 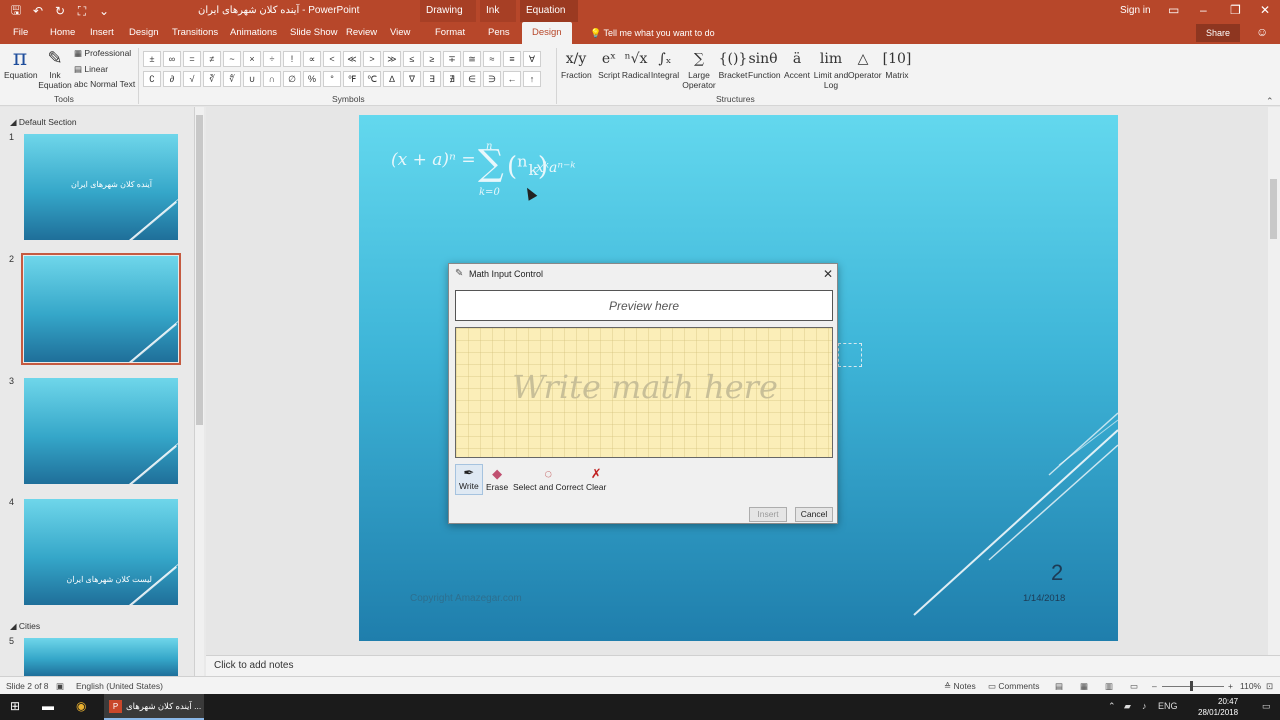 I want to click on tab-pens: Pens, so click(x=499, y=33).